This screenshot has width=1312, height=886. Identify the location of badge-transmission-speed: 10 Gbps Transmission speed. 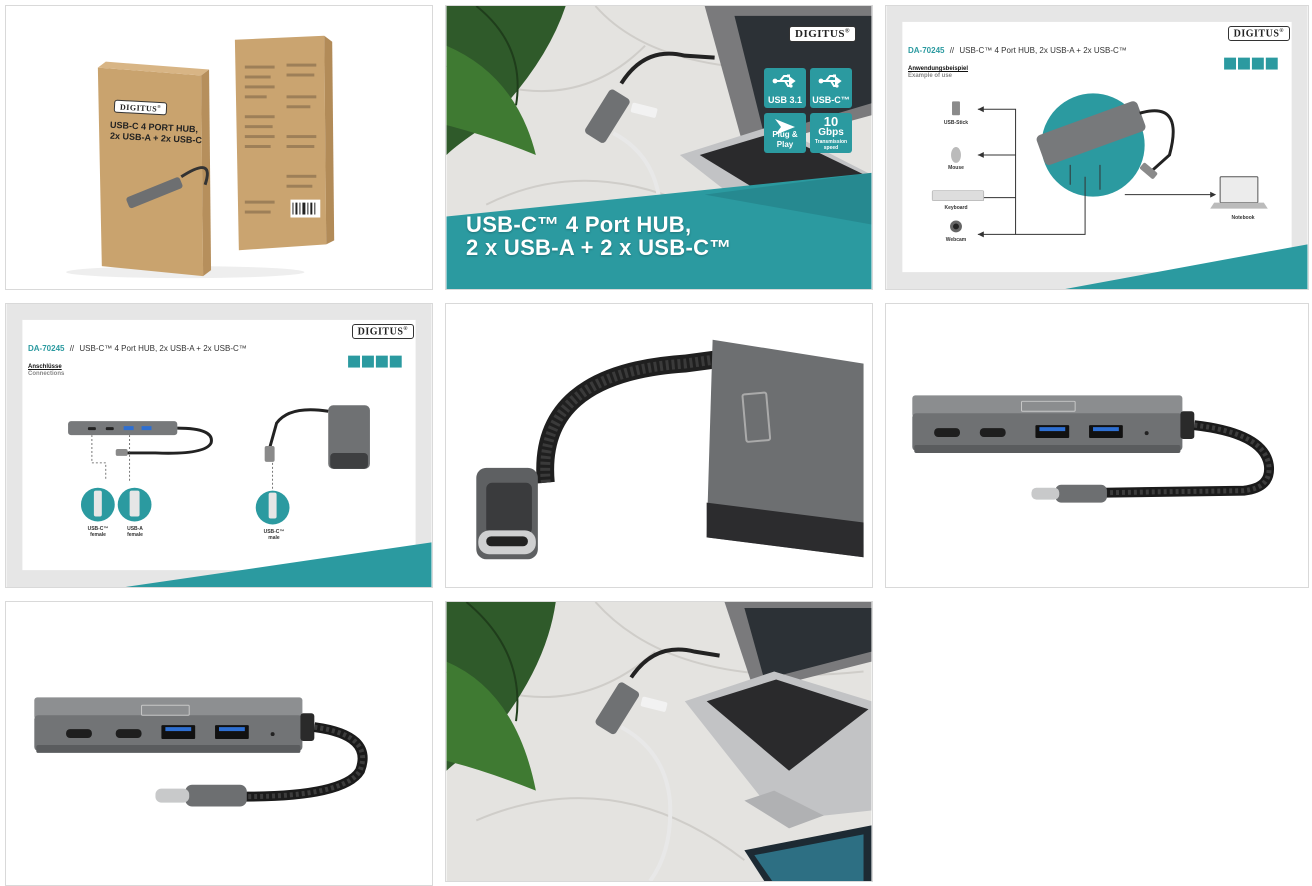
(831, 133).